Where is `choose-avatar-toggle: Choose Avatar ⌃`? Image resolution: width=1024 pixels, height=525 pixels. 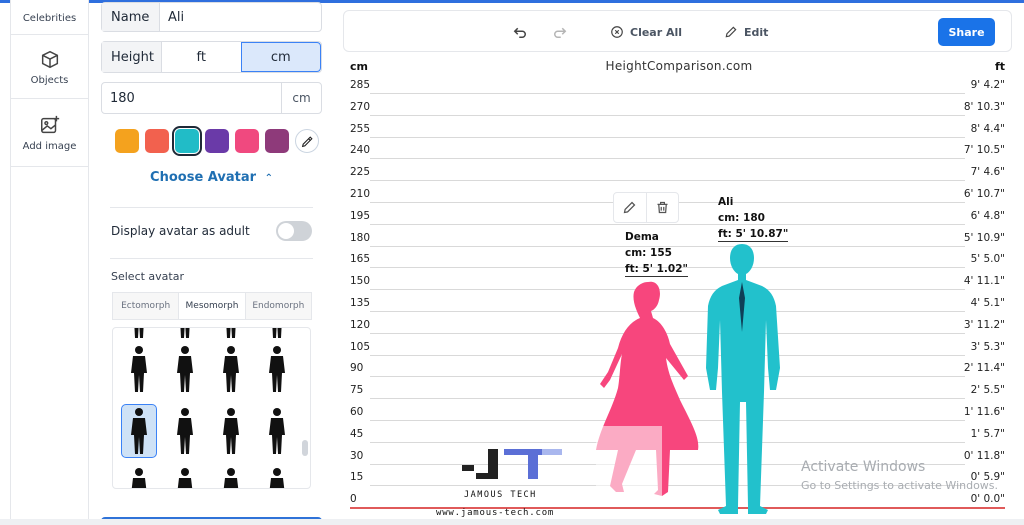
choose-avatar-toggle: Choose Avatar ⌃ is located at coordinates (211, 177).